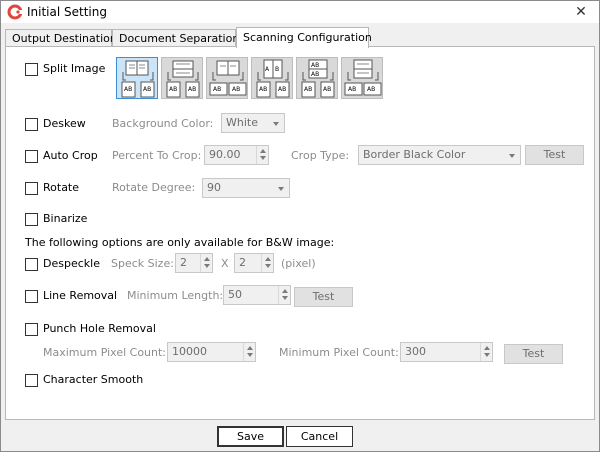 The image size is (600, 452). I want to click on split-layout-5-icon: AB AB AB AB, so click(317, 78).